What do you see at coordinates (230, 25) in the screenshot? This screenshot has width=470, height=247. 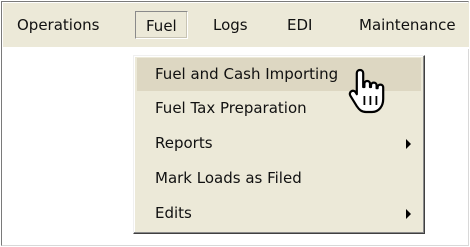 I see `menu-logs: Logs` at bounding box center [230, 25].